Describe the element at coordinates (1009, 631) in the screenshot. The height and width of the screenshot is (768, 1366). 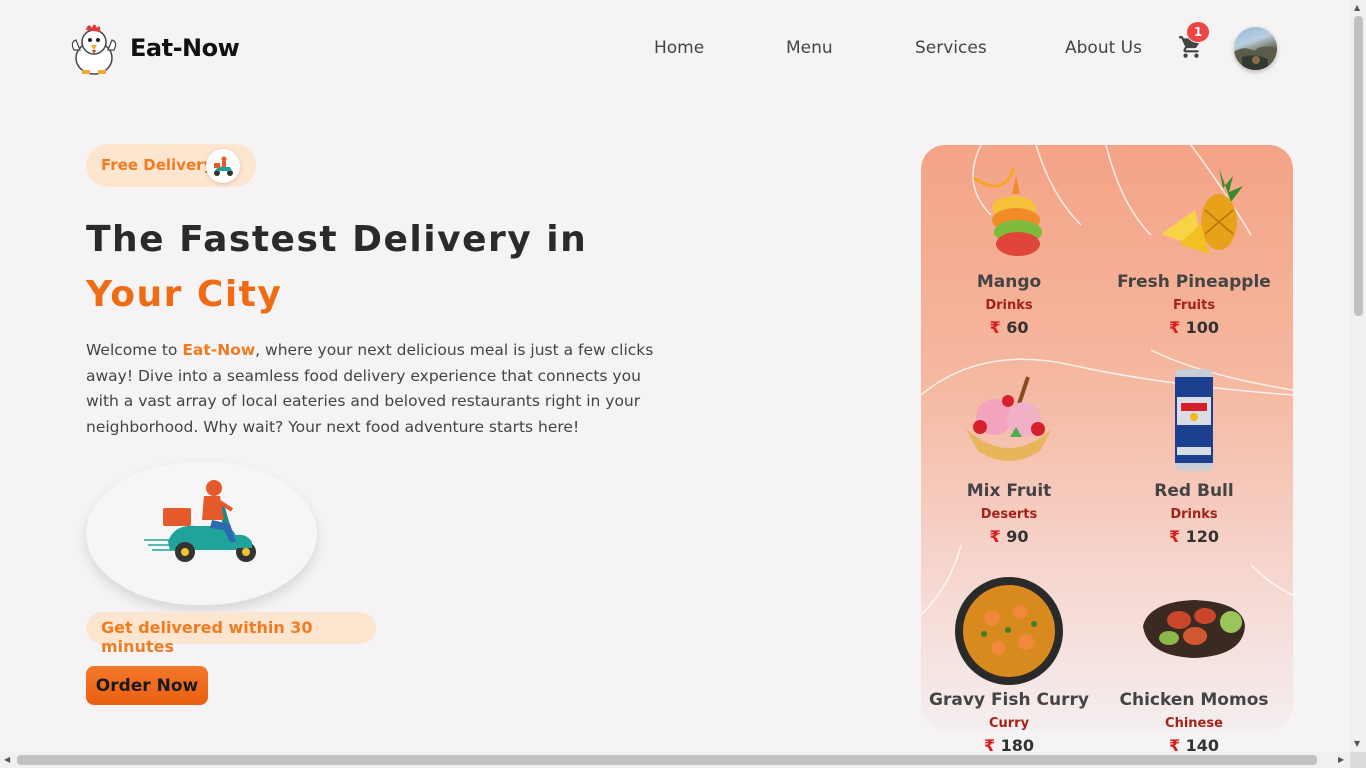
I see `fish-curry-icon` at that location.